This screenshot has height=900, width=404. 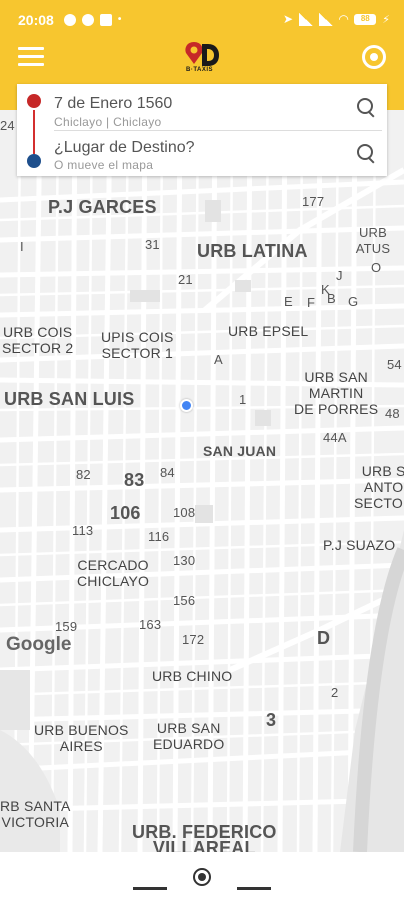 I want to click on origin-field: 7 de Enero 1560 Chiclayo | Chiclayo, so click(x=202, y=107).